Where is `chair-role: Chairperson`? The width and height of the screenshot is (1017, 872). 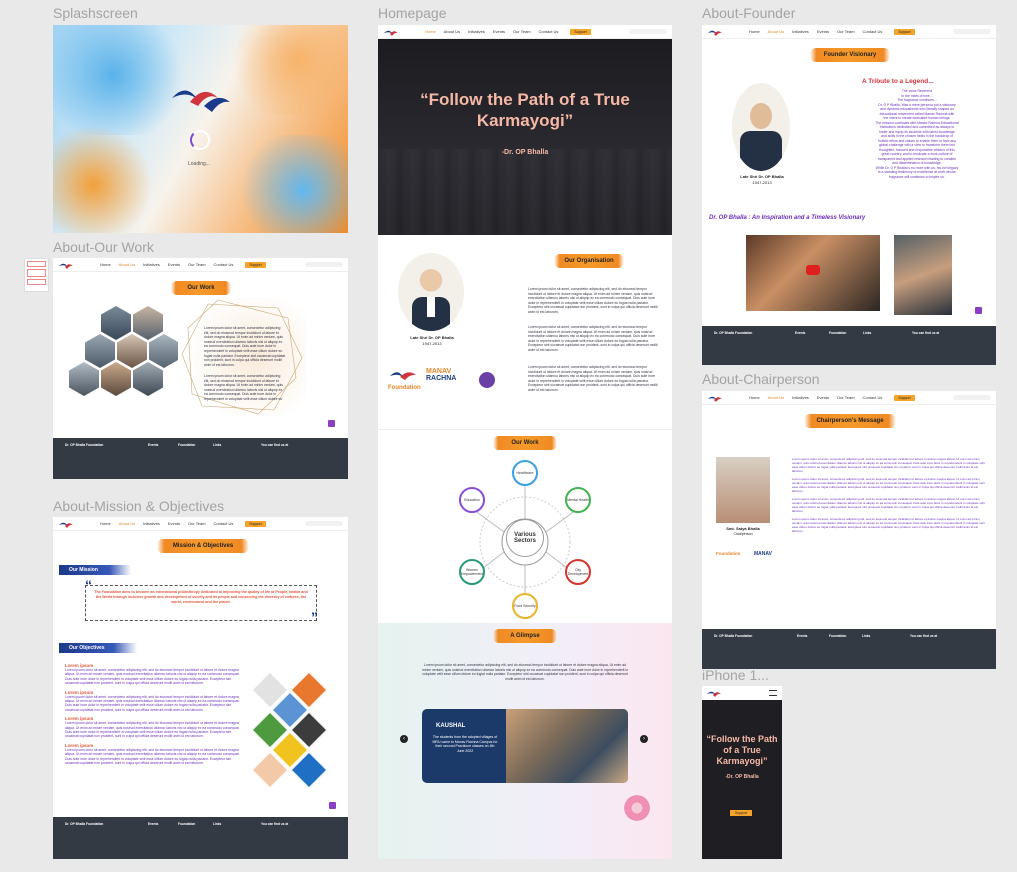 chair-role: Chairperson is located at coordinates (743, 534).